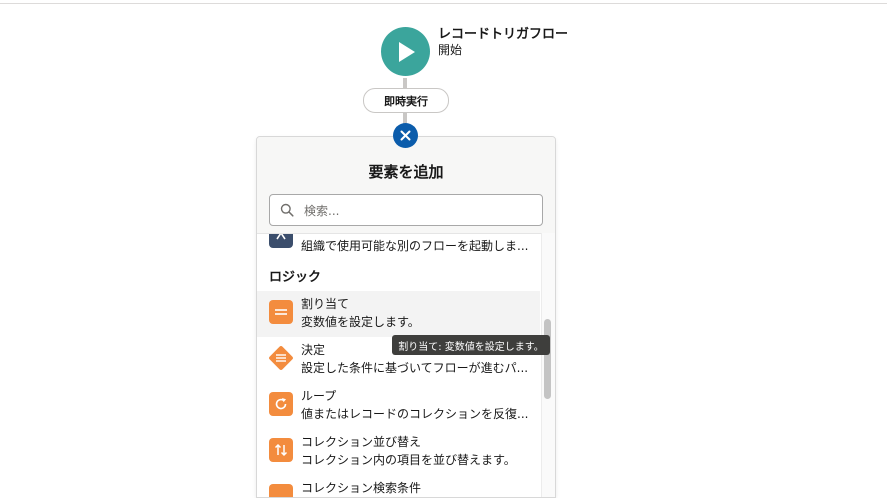  Describe the element at coordinates (313, 350) in the screenshot. I see `list-item-title: 決定` at that location.